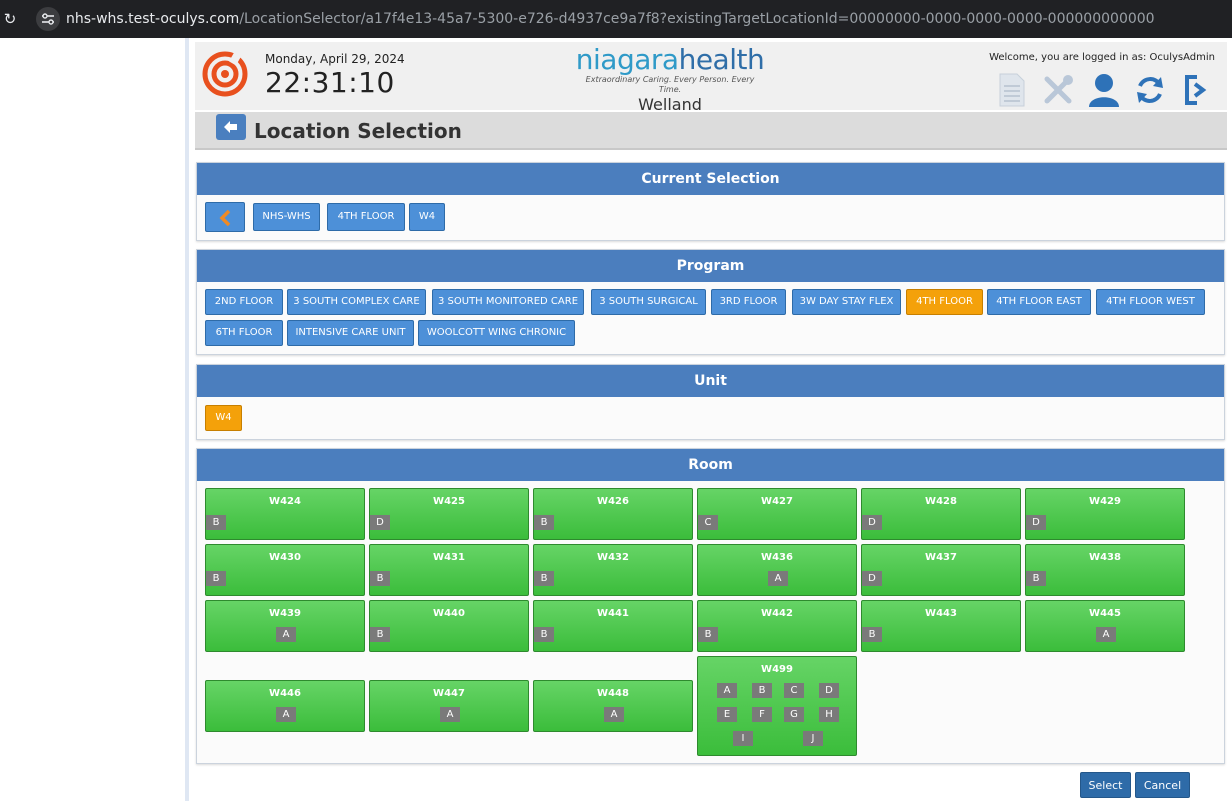 This screenshot has height=801, width=1232. Describe the element at coordinates (710, 179) in the screenshot. I see `current-selection-heading: Current Selection` at that location.